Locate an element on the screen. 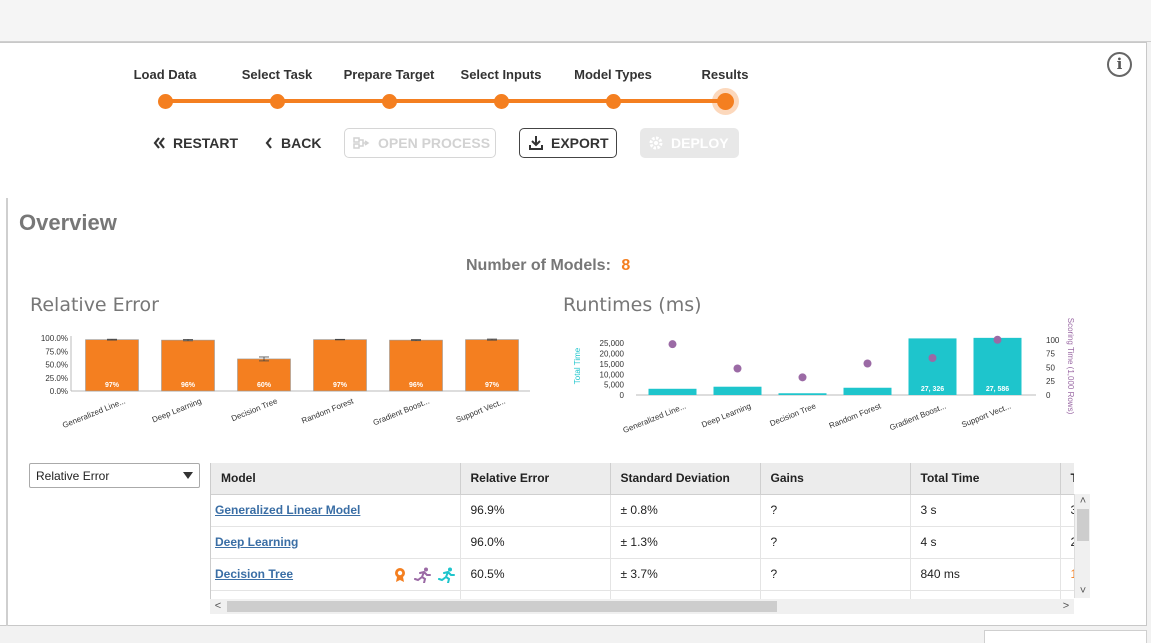 The height and width of the screenshot is (643, 1151). step-dot-select-inputs is located at coordinates (501, 101).